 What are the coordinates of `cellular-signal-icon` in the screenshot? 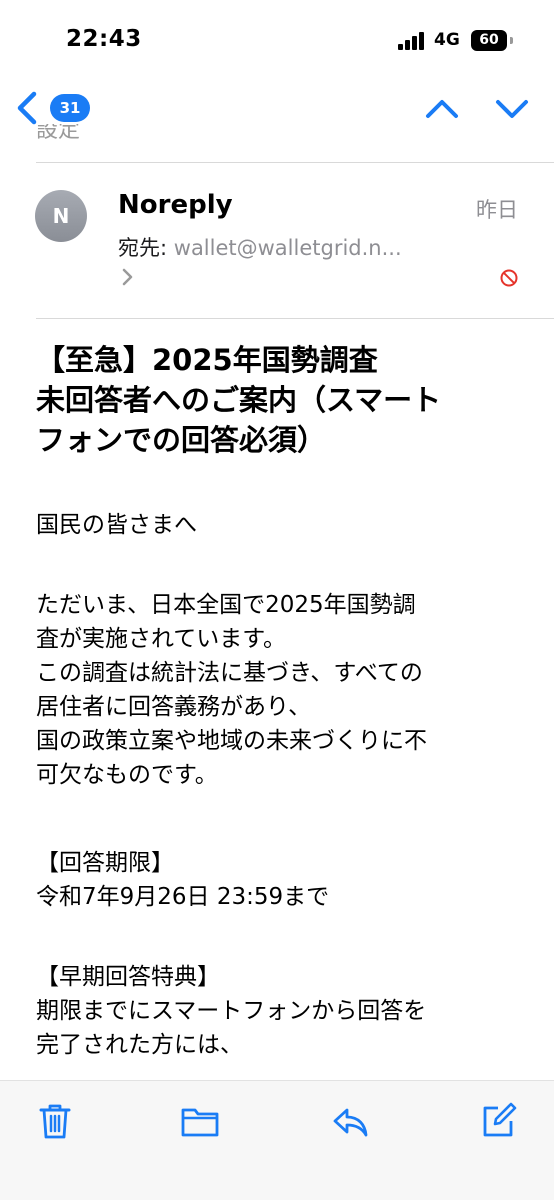 It's located at (413, 41).